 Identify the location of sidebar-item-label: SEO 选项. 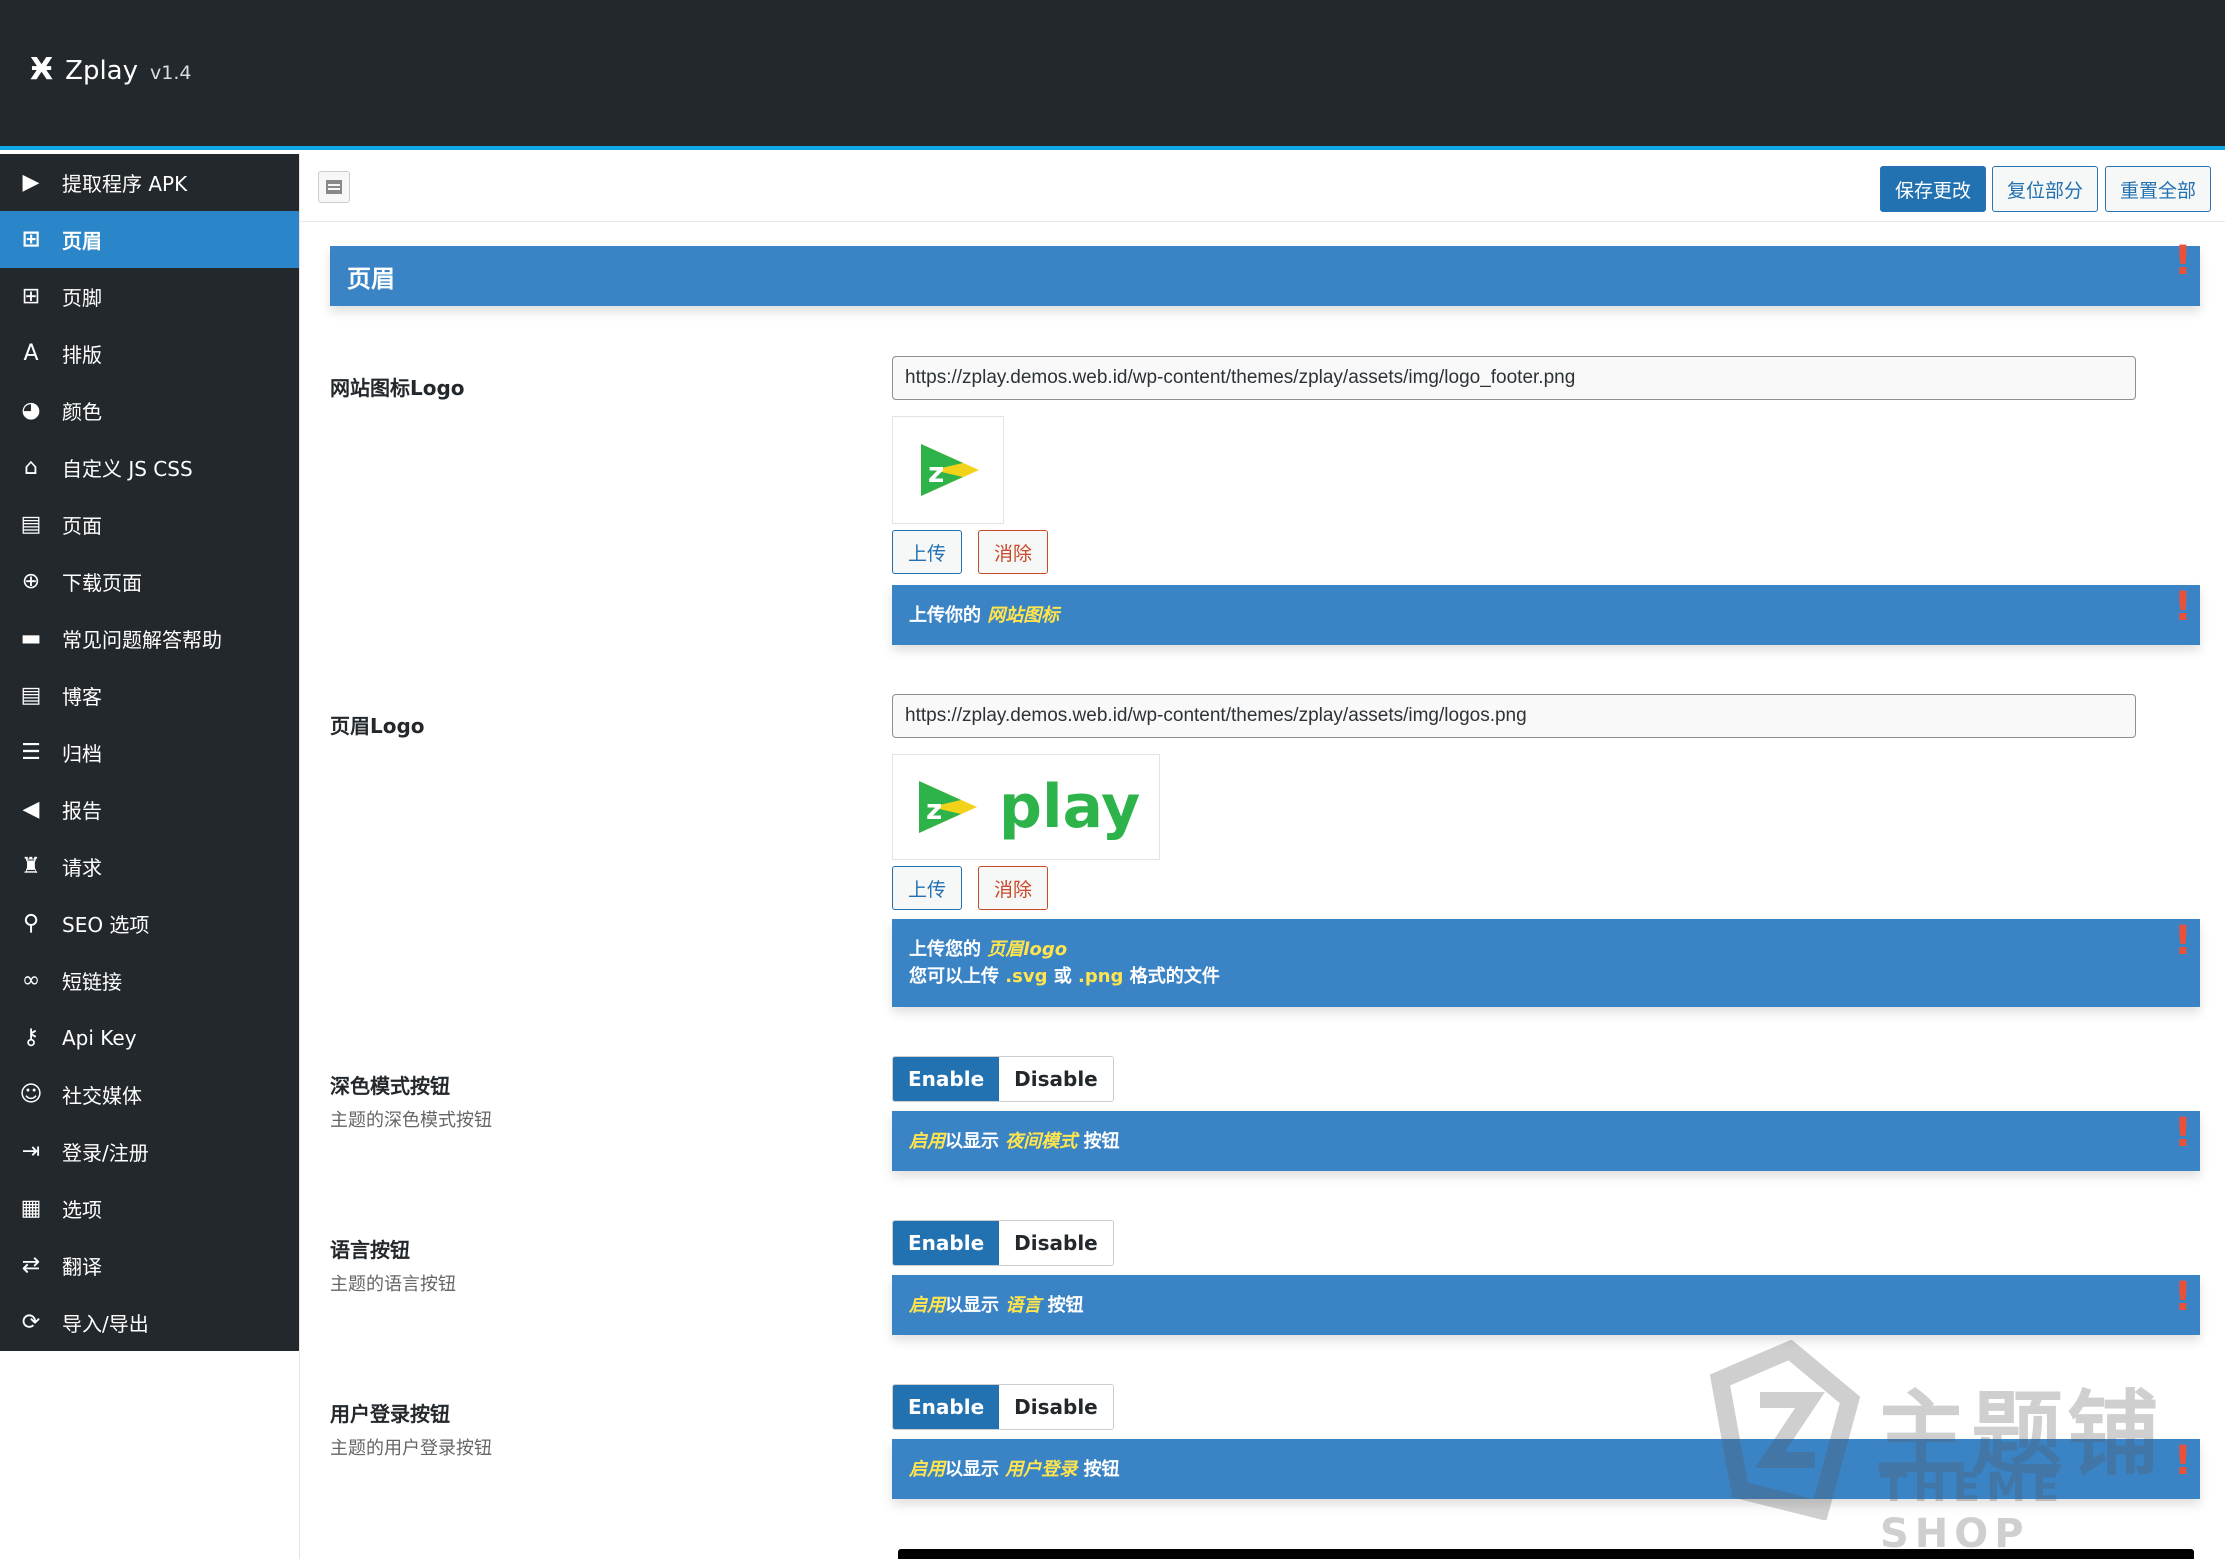
(106, 925).